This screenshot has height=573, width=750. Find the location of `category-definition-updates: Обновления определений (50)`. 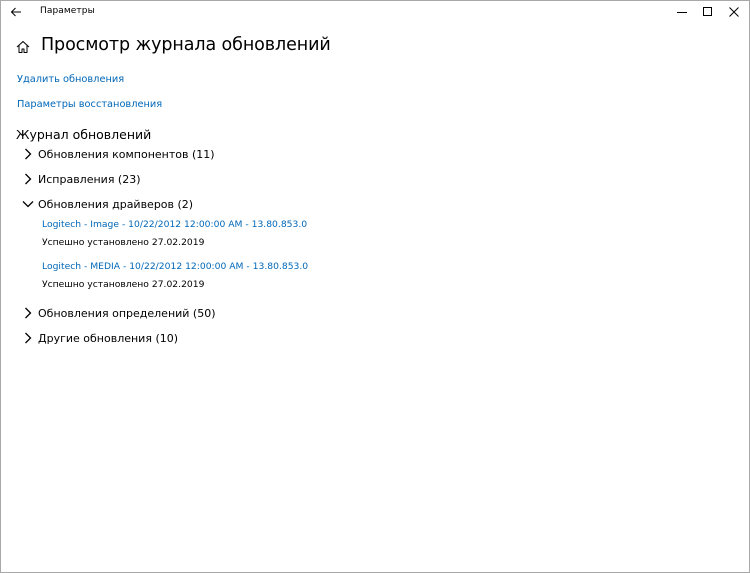

category-definition-updates: Обновления определений (50) is located at coordinates (118, 313).